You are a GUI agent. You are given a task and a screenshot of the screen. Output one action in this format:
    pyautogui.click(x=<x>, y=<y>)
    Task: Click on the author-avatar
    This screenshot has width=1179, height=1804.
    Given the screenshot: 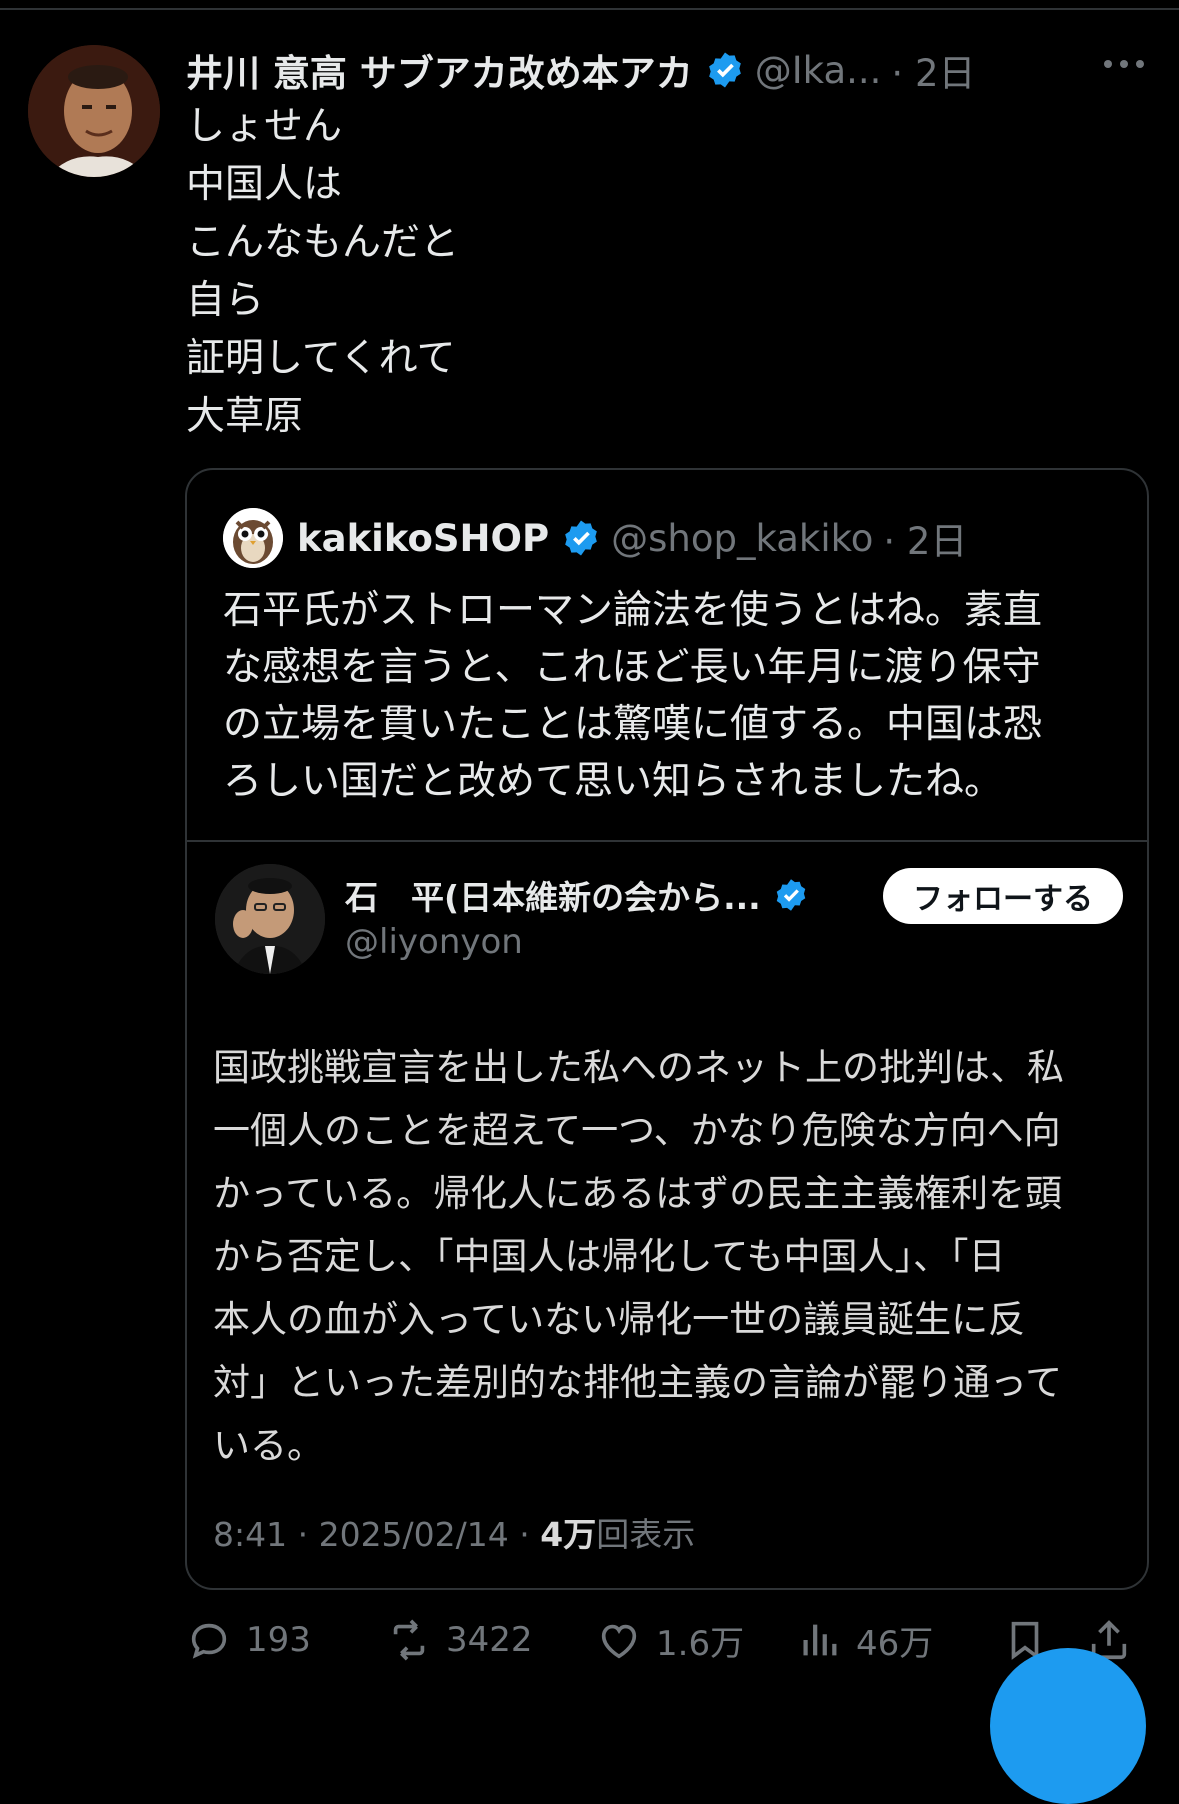 What is the action you would take?
    pyautogui.click(x=94, y=111)
    